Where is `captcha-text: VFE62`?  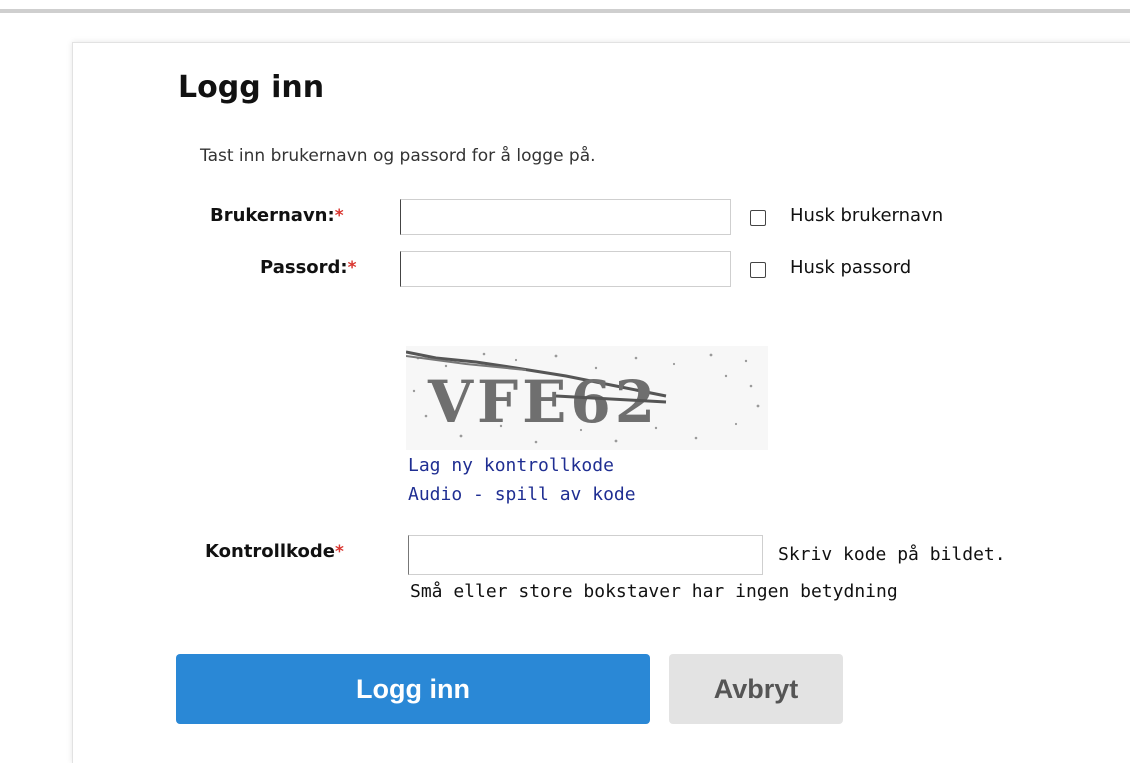
captcha-text: VFE62 is located at coordinates (543, 402).